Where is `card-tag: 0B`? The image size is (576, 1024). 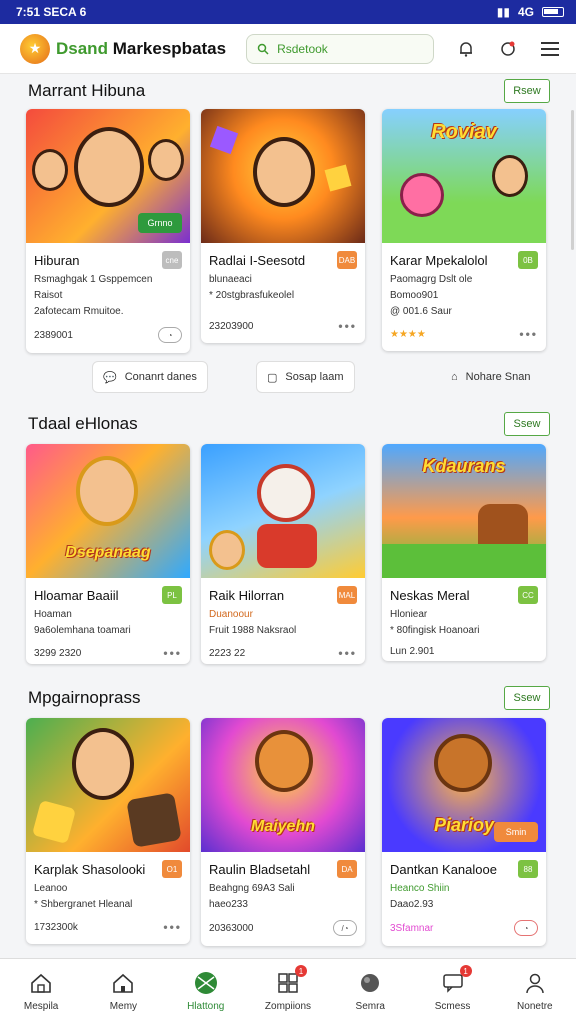 card-tag: 0B is located at coordinates (528, 260).